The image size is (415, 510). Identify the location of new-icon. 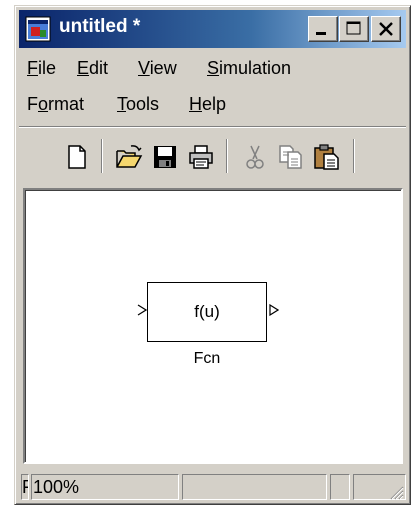
(77, 157).